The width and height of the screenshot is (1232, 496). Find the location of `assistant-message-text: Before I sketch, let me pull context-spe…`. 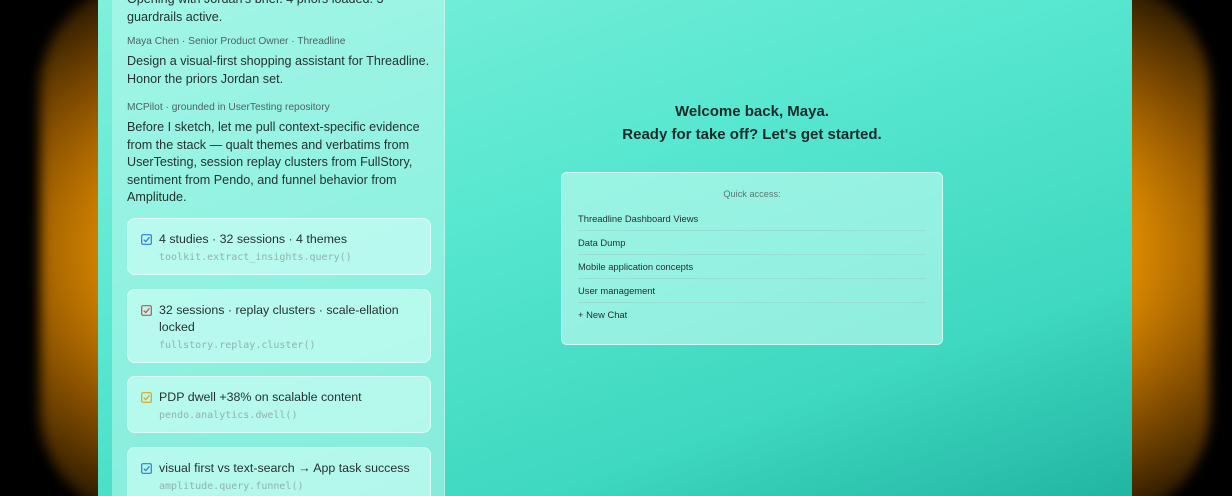

assistant-message-text: Before I sketch, let me pull context-spe… is located at coordinates (273, 162).